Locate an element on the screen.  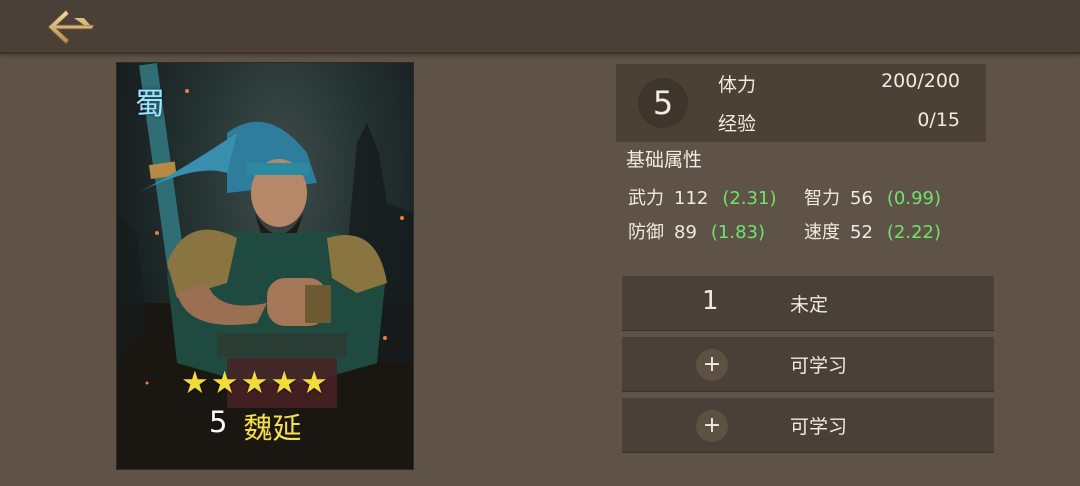
skill-slot-3: + 可学习 is located at coordinates (808, 425).